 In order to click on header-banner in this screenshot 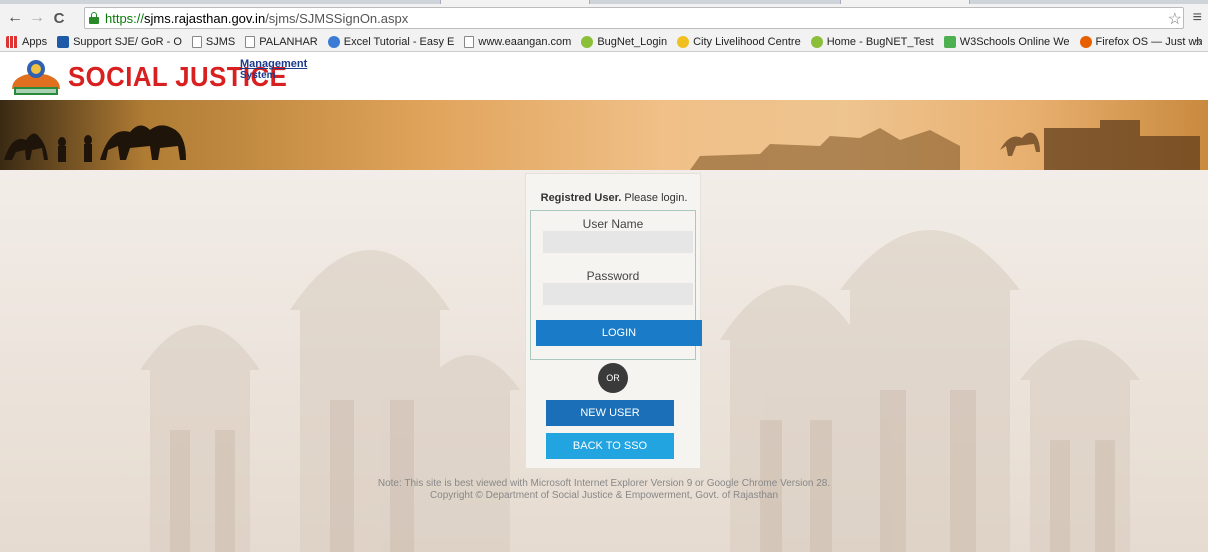, I will do `click(604, 135)`.